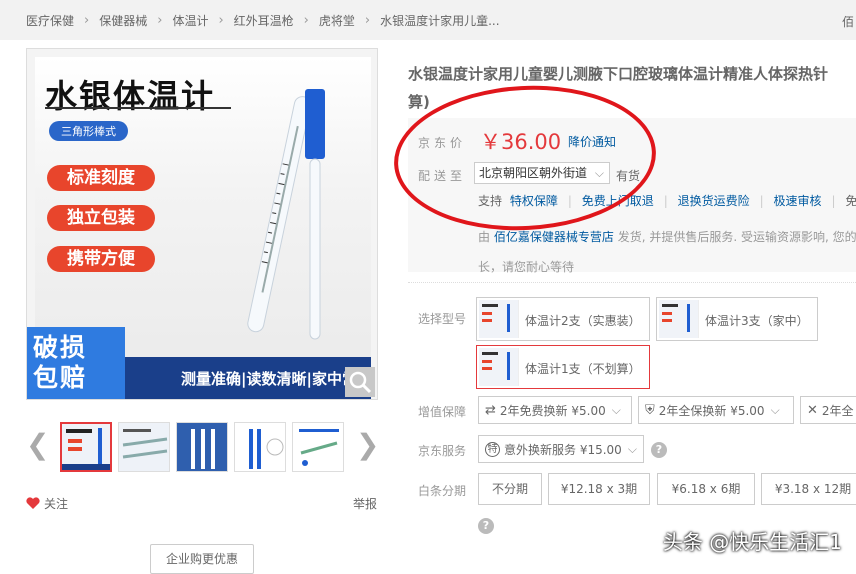 Image resolution: width=856 pixels, height=574 pixels. I want to click on value-option: ✕ 2年全, so click(828, 410).